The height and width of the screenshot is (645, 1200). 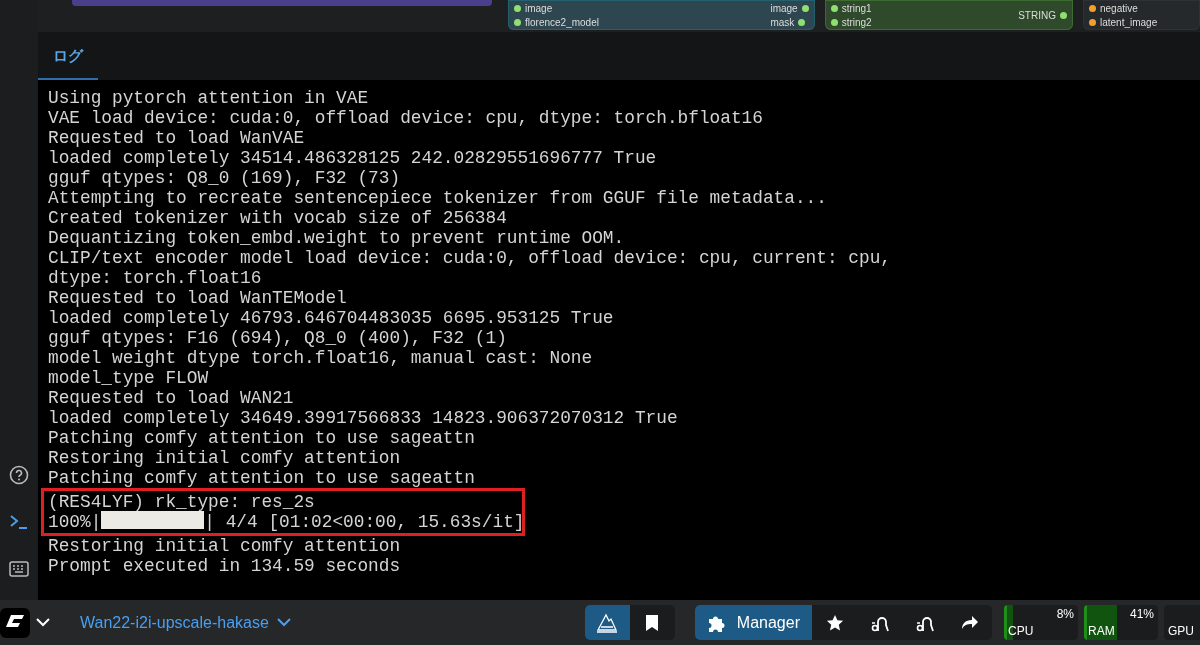 What do you see at coordinates (277, 338) in the screenshot?
I see `log-line: gguf qtypes: F16 (694), Q8_0 (400), F32 (1)` at bounding box center [277, 338].